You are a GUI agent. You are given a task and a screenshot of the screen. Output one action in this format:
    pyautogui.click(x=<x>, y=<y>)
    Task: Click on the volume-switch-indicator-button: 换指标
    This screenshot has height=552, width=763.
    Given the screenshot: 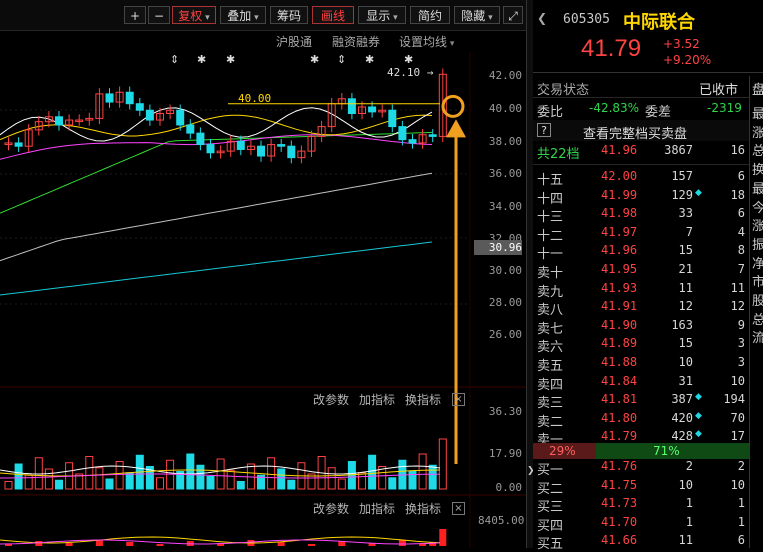 What is the action you would take?
    pyautogui.click(x=423, y=399)
    